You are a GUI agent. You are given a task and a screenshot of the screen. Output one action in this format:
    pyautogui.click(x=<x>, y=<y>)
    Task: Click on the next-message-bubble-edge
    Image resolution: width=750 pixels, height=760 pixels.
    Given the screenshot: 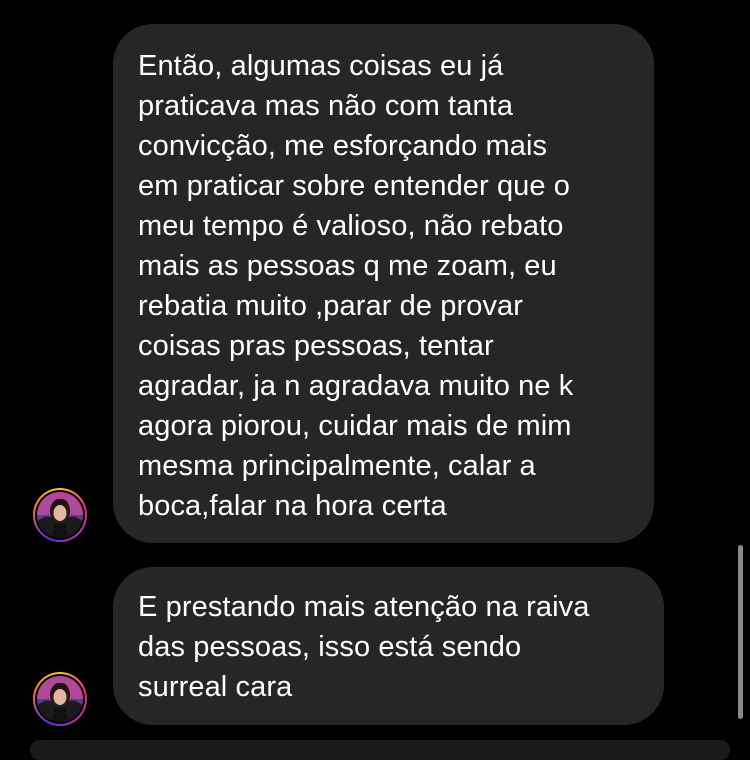 What is the action you would take?
    pyautogui.click(x=380, y=750)
    